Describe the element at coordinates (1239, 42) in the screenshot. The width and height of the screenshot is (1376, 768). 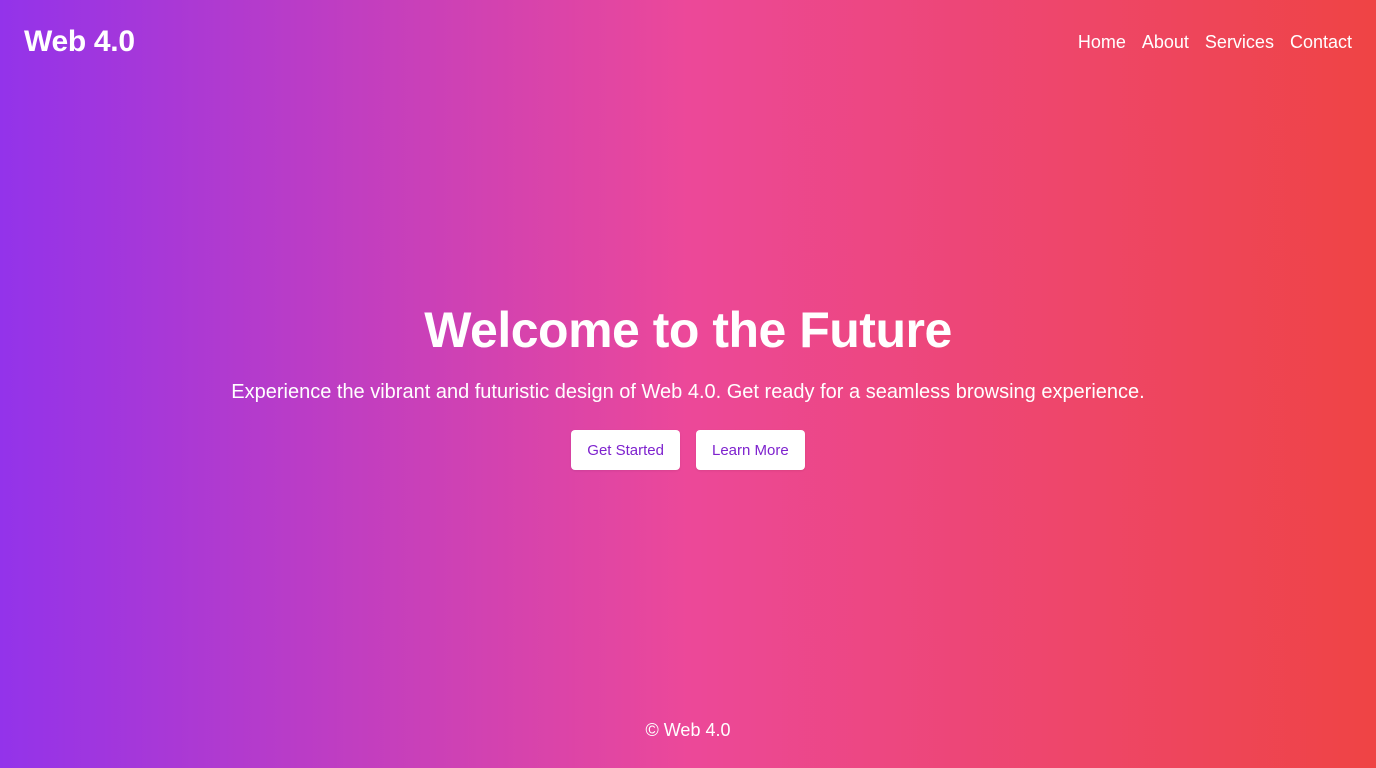
I see `nav-link-services: Services` at that location.